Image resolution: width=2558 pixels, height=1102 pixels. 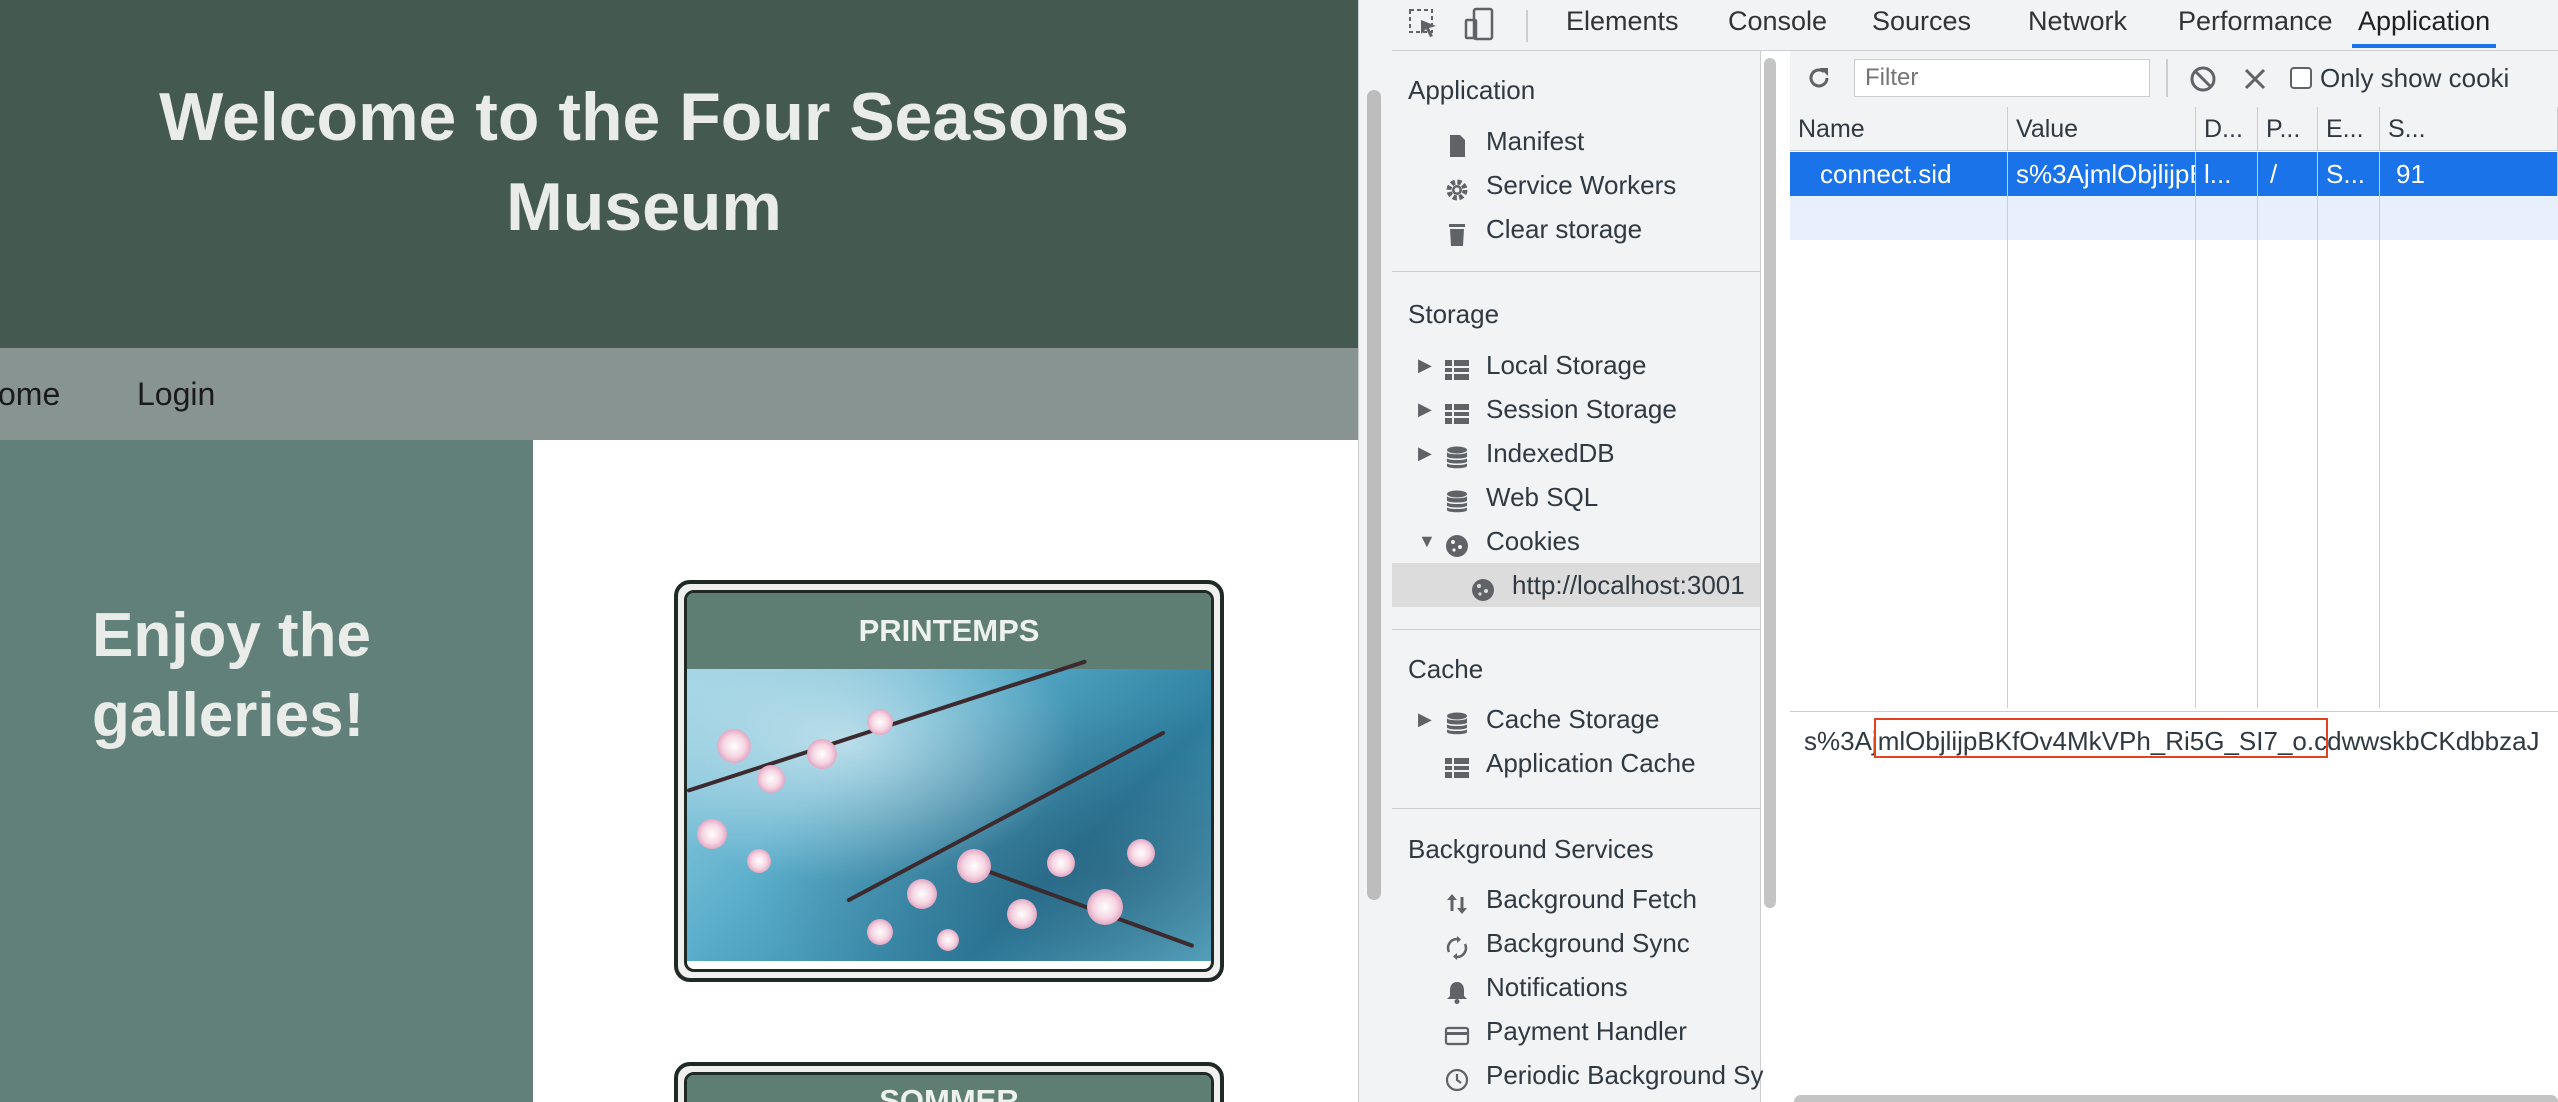 I want to click on cell-path: /, so click(x=2288, y=174).